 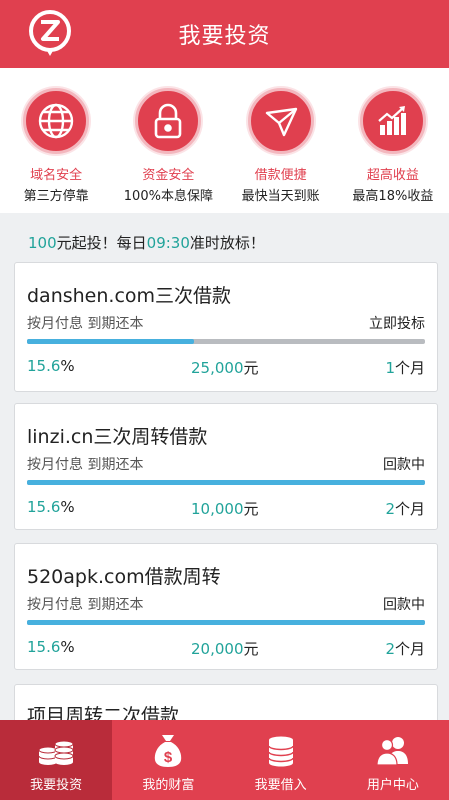 I want to click on loan-amount: 20,000元, so click(x=225, y=649).